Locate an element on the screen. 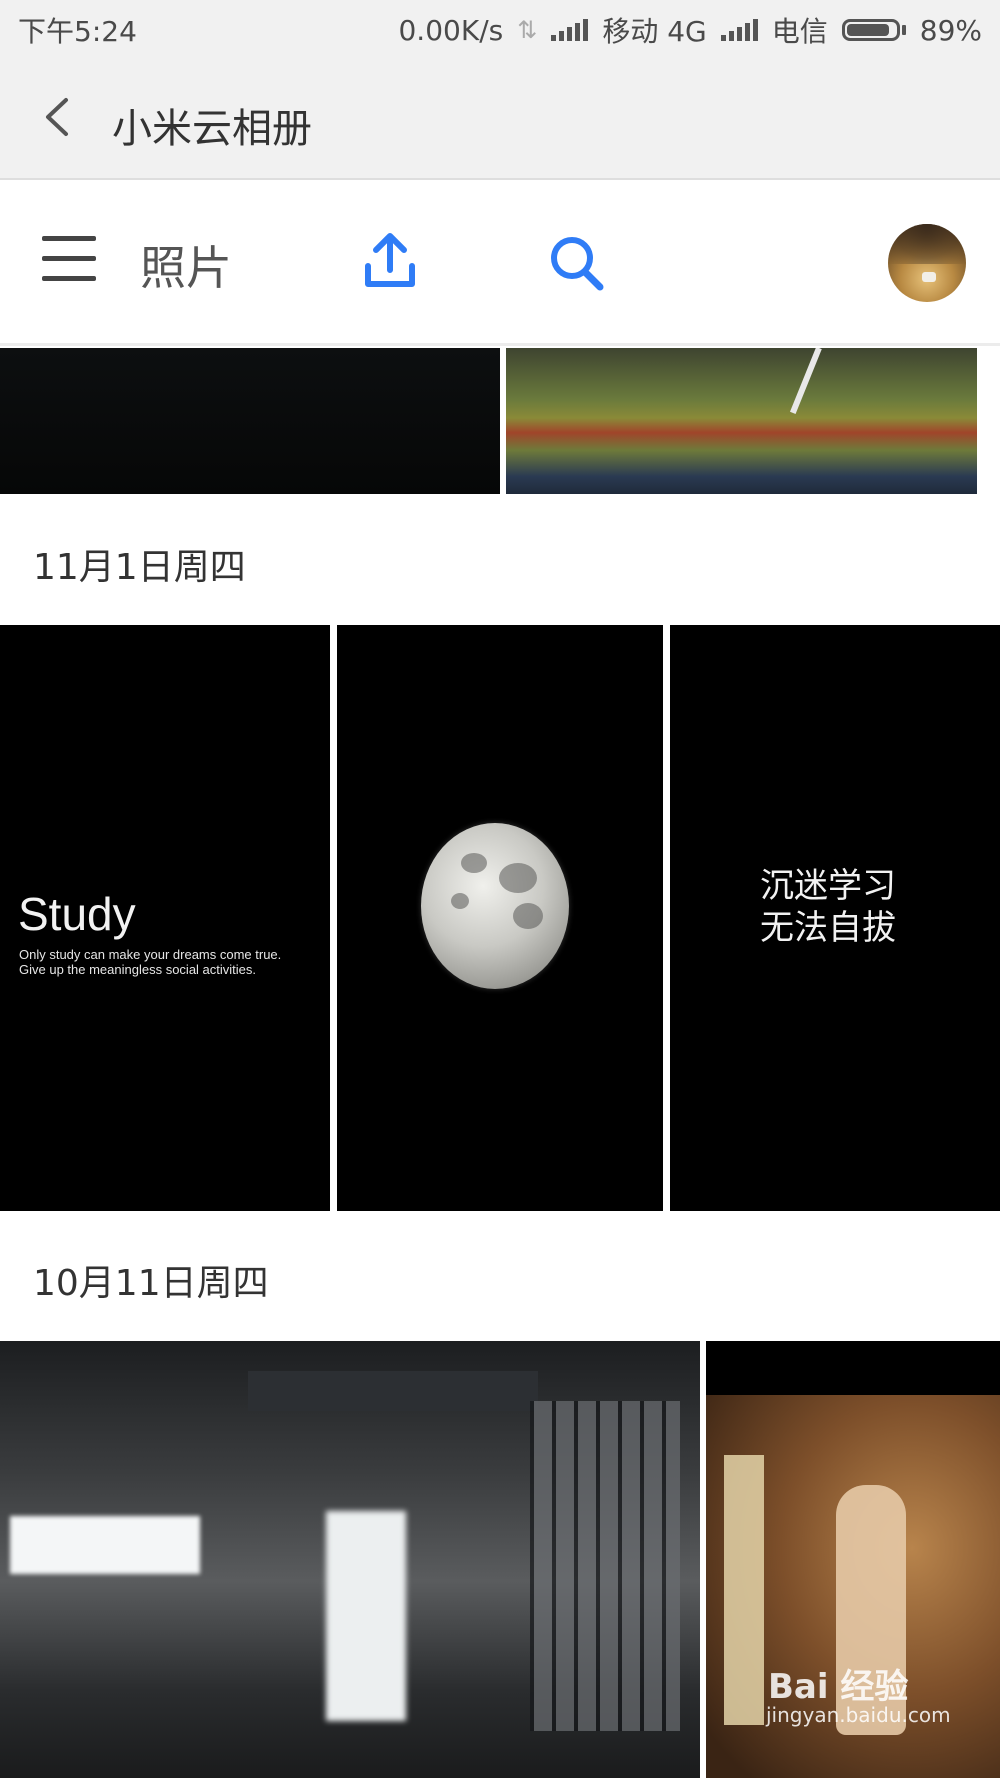  carrier-telecom: 电信 is located at coordinates (799, 31).